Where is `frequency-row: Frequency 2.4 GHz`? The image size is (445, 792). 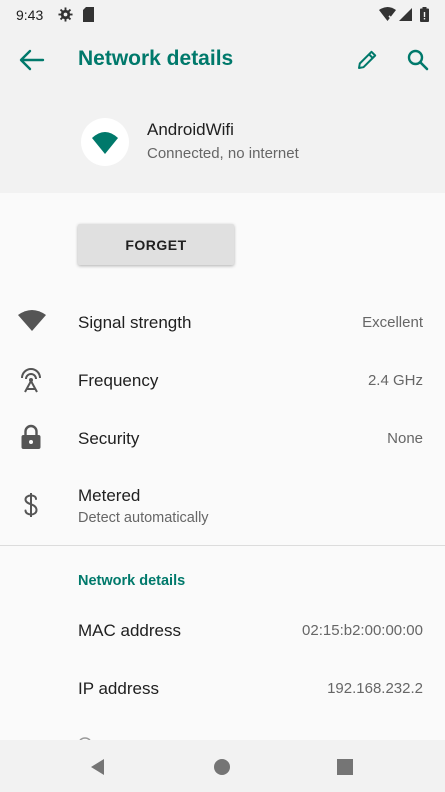 frequency-row: Frequency 2.4 GHz is located at coordinates (222, 380).